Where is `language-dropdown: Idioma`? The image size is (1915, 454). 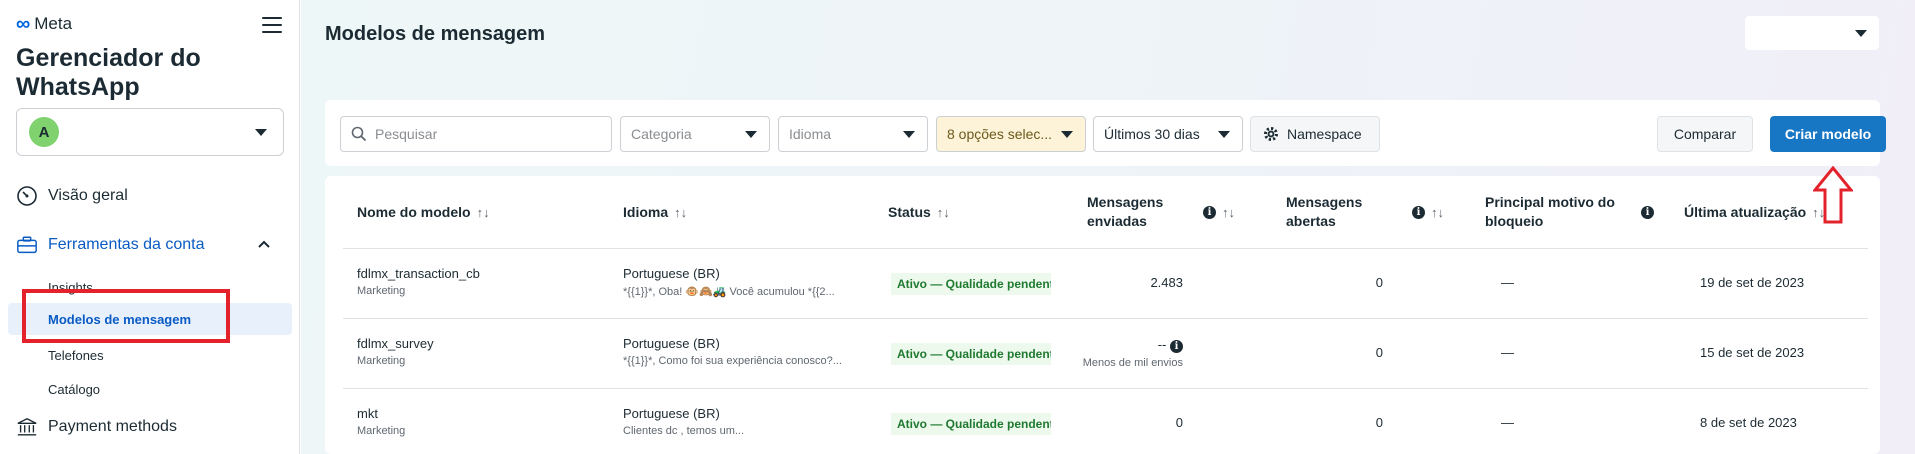
language-dropdown: Idioma is located at coordinates (853, 134).